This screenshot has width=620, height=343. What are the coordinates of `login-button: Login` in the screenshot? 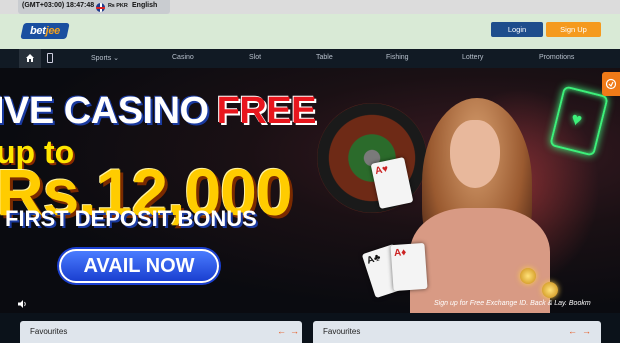 It's located at (517, 29).